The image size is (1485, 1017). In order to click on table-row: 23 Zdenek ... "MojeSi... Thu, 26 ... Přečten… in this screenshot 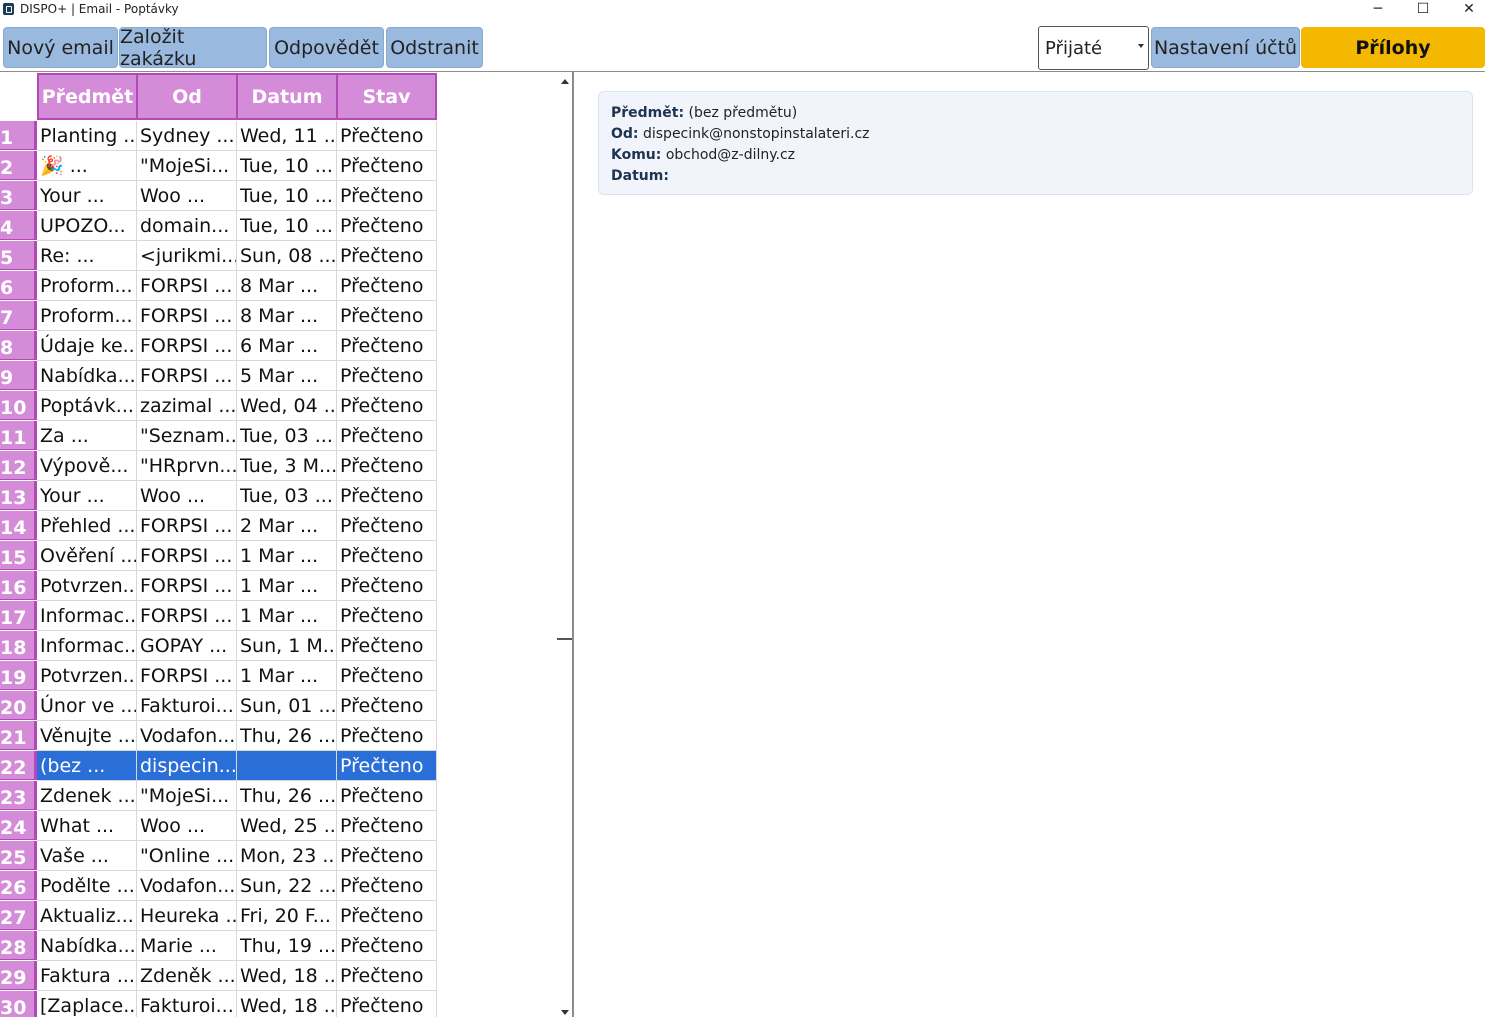, I will do `click(218, 796)`.